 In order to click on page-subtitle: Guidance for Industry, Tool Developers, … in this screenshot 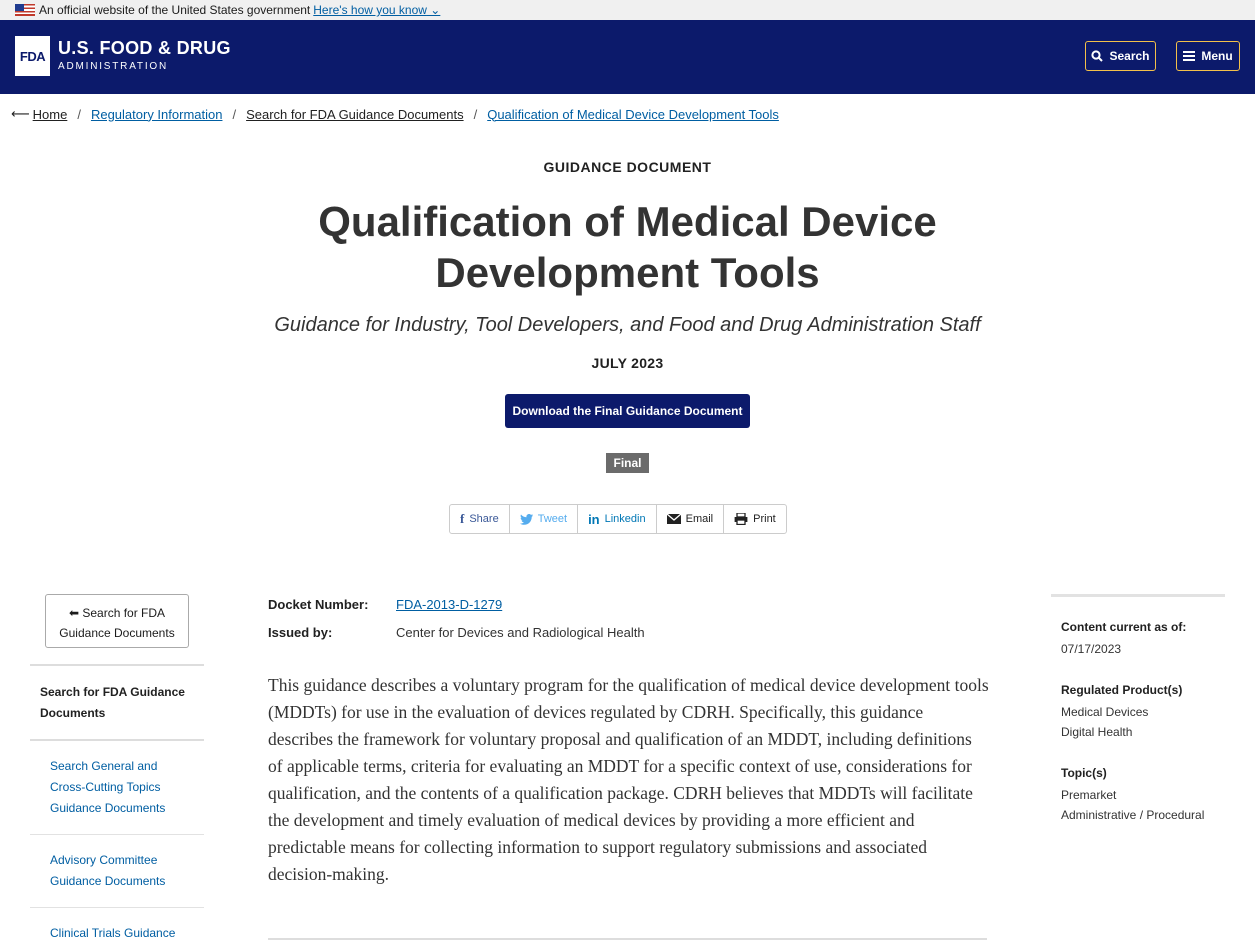, I will do `click(627, 325)`.